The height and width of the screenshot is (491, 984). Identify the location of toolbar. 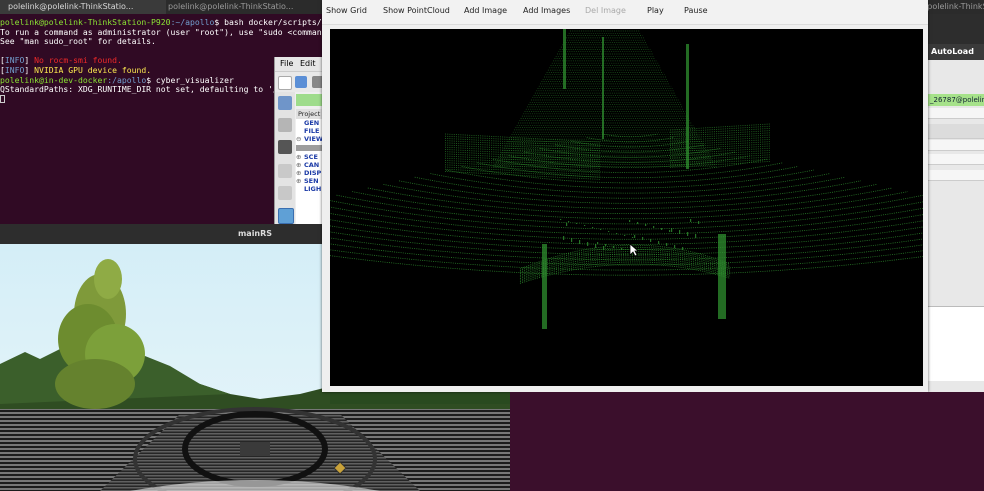
(300, 82).